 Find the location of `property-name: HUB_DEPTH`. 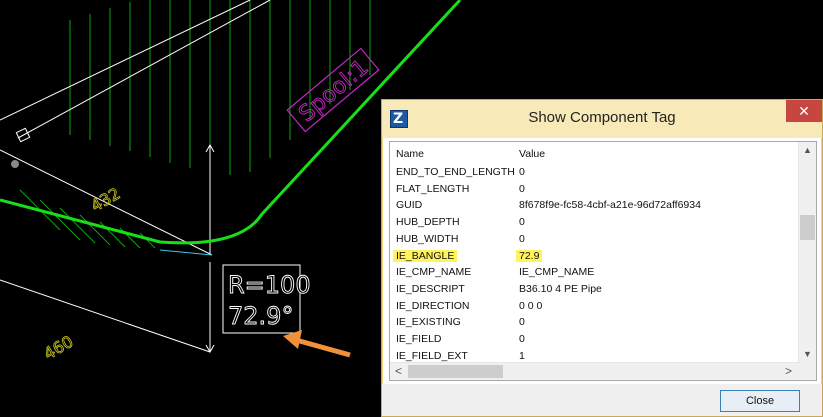

property-name: HUB_DEPTH is located at coordinates (428, 222).